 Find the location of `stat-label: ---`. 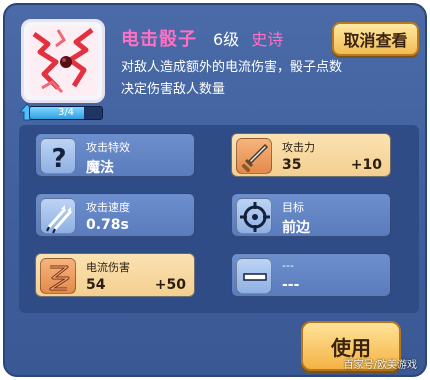

stat-label: --- is located at coordinates (288, 265).